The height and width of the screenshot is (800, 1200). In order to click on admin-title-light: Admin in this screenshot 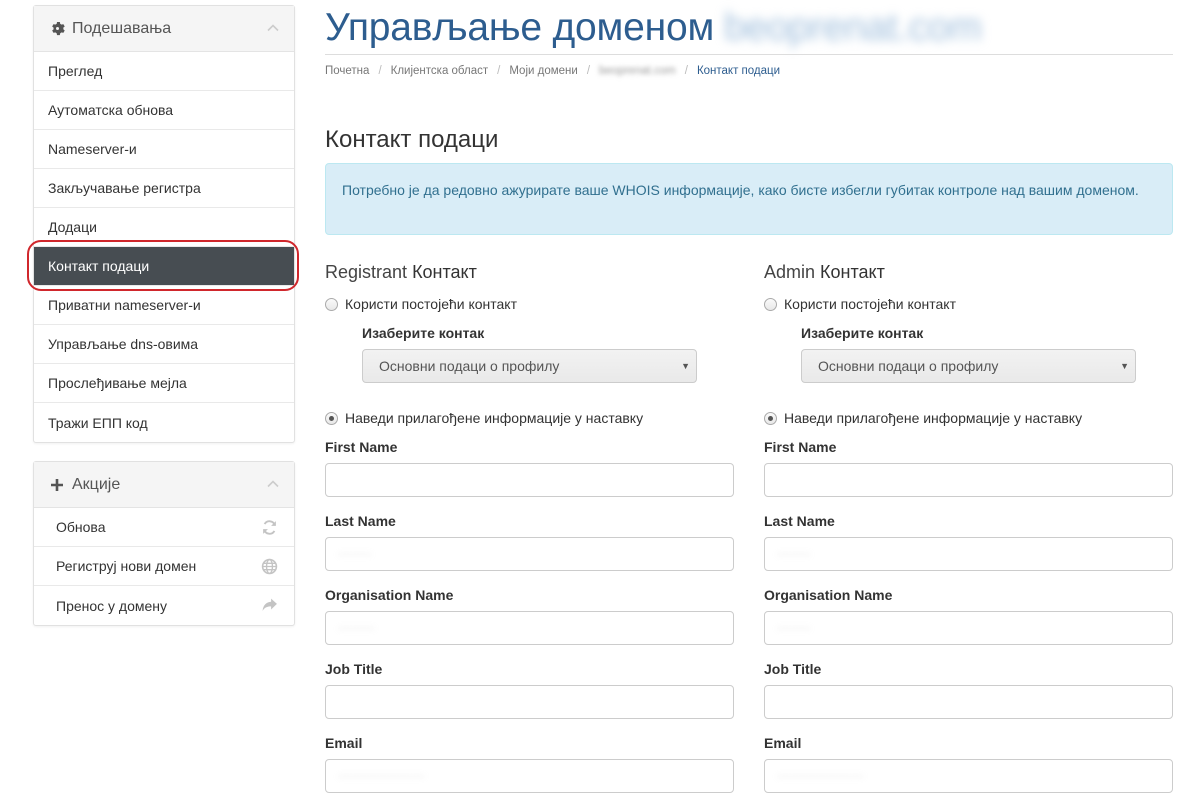, I will do `click(790, 272)`.